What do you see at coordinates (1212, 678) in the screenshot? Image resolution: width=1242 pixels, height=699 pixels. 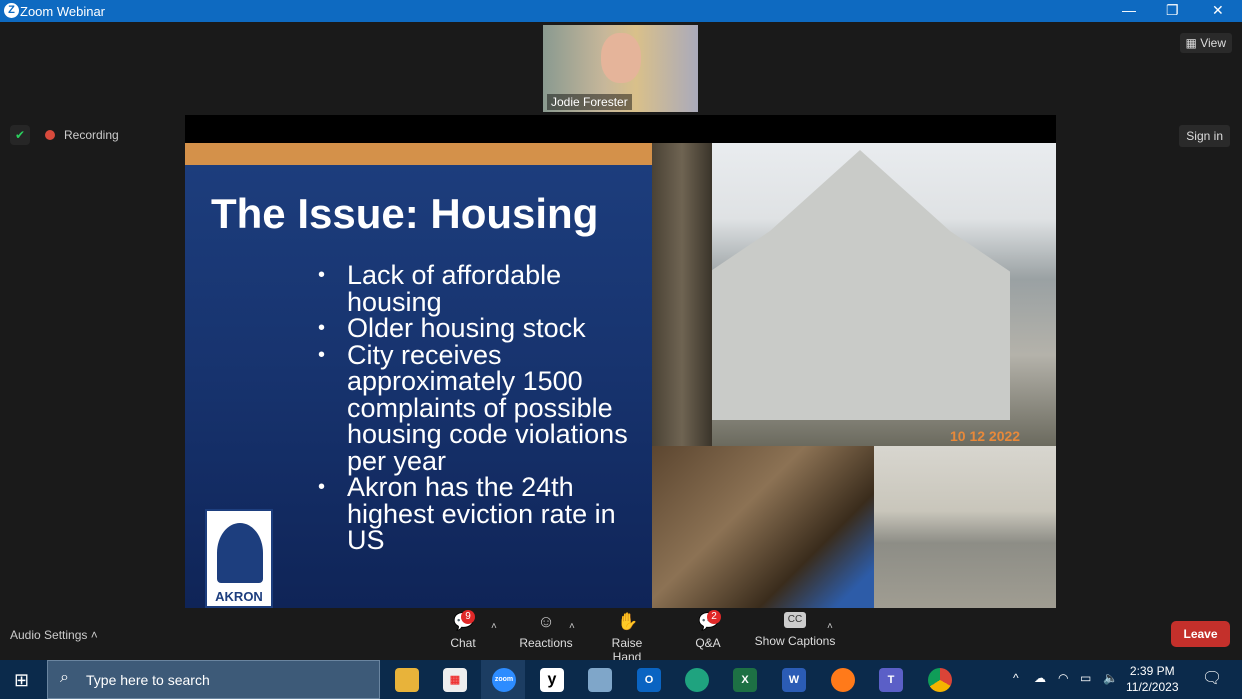 I see `notifications-icon: 🗨` at bounding box center [1212, 678].